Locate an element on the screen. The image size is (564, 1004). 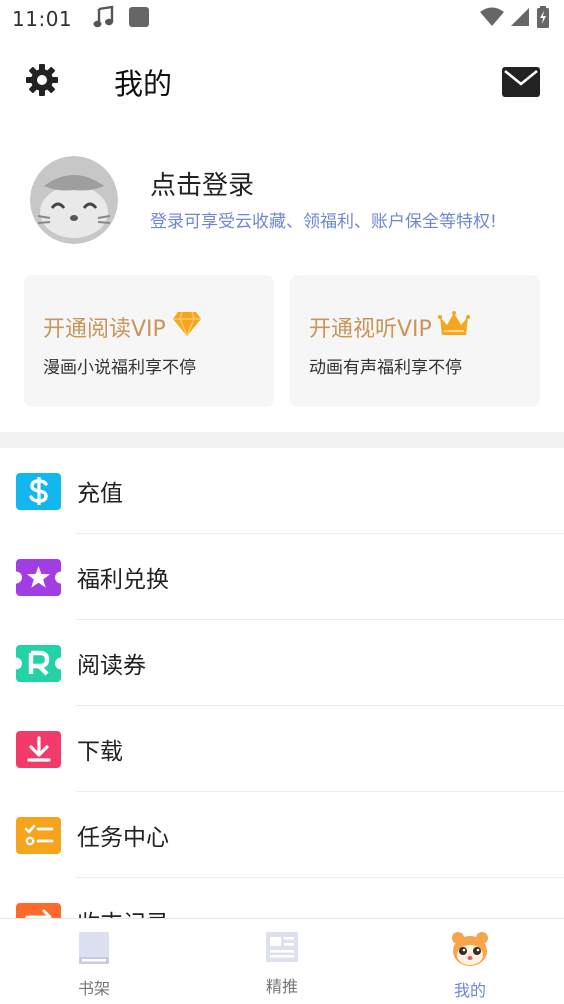
task-list-icon is located at coordinates (38, 835).